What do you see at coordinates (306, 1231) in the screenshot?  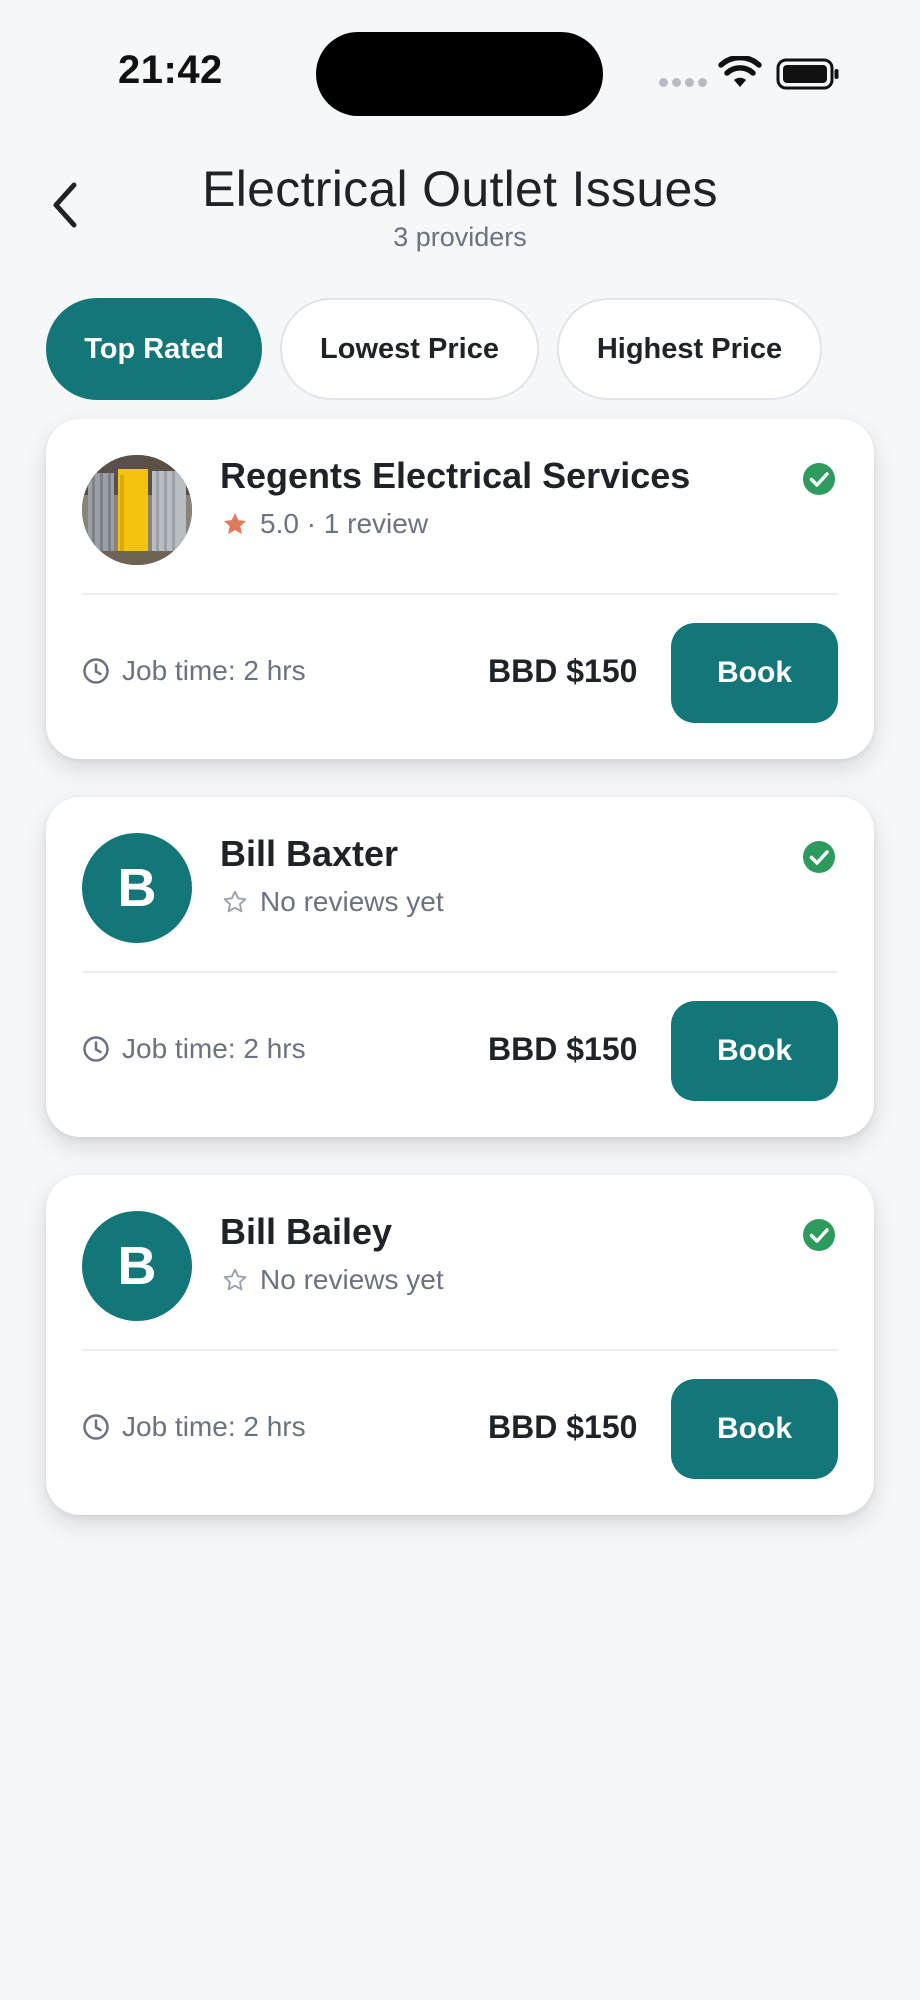 I see `provider-name: Bill Bailey` at bounding box center [306, 1231].